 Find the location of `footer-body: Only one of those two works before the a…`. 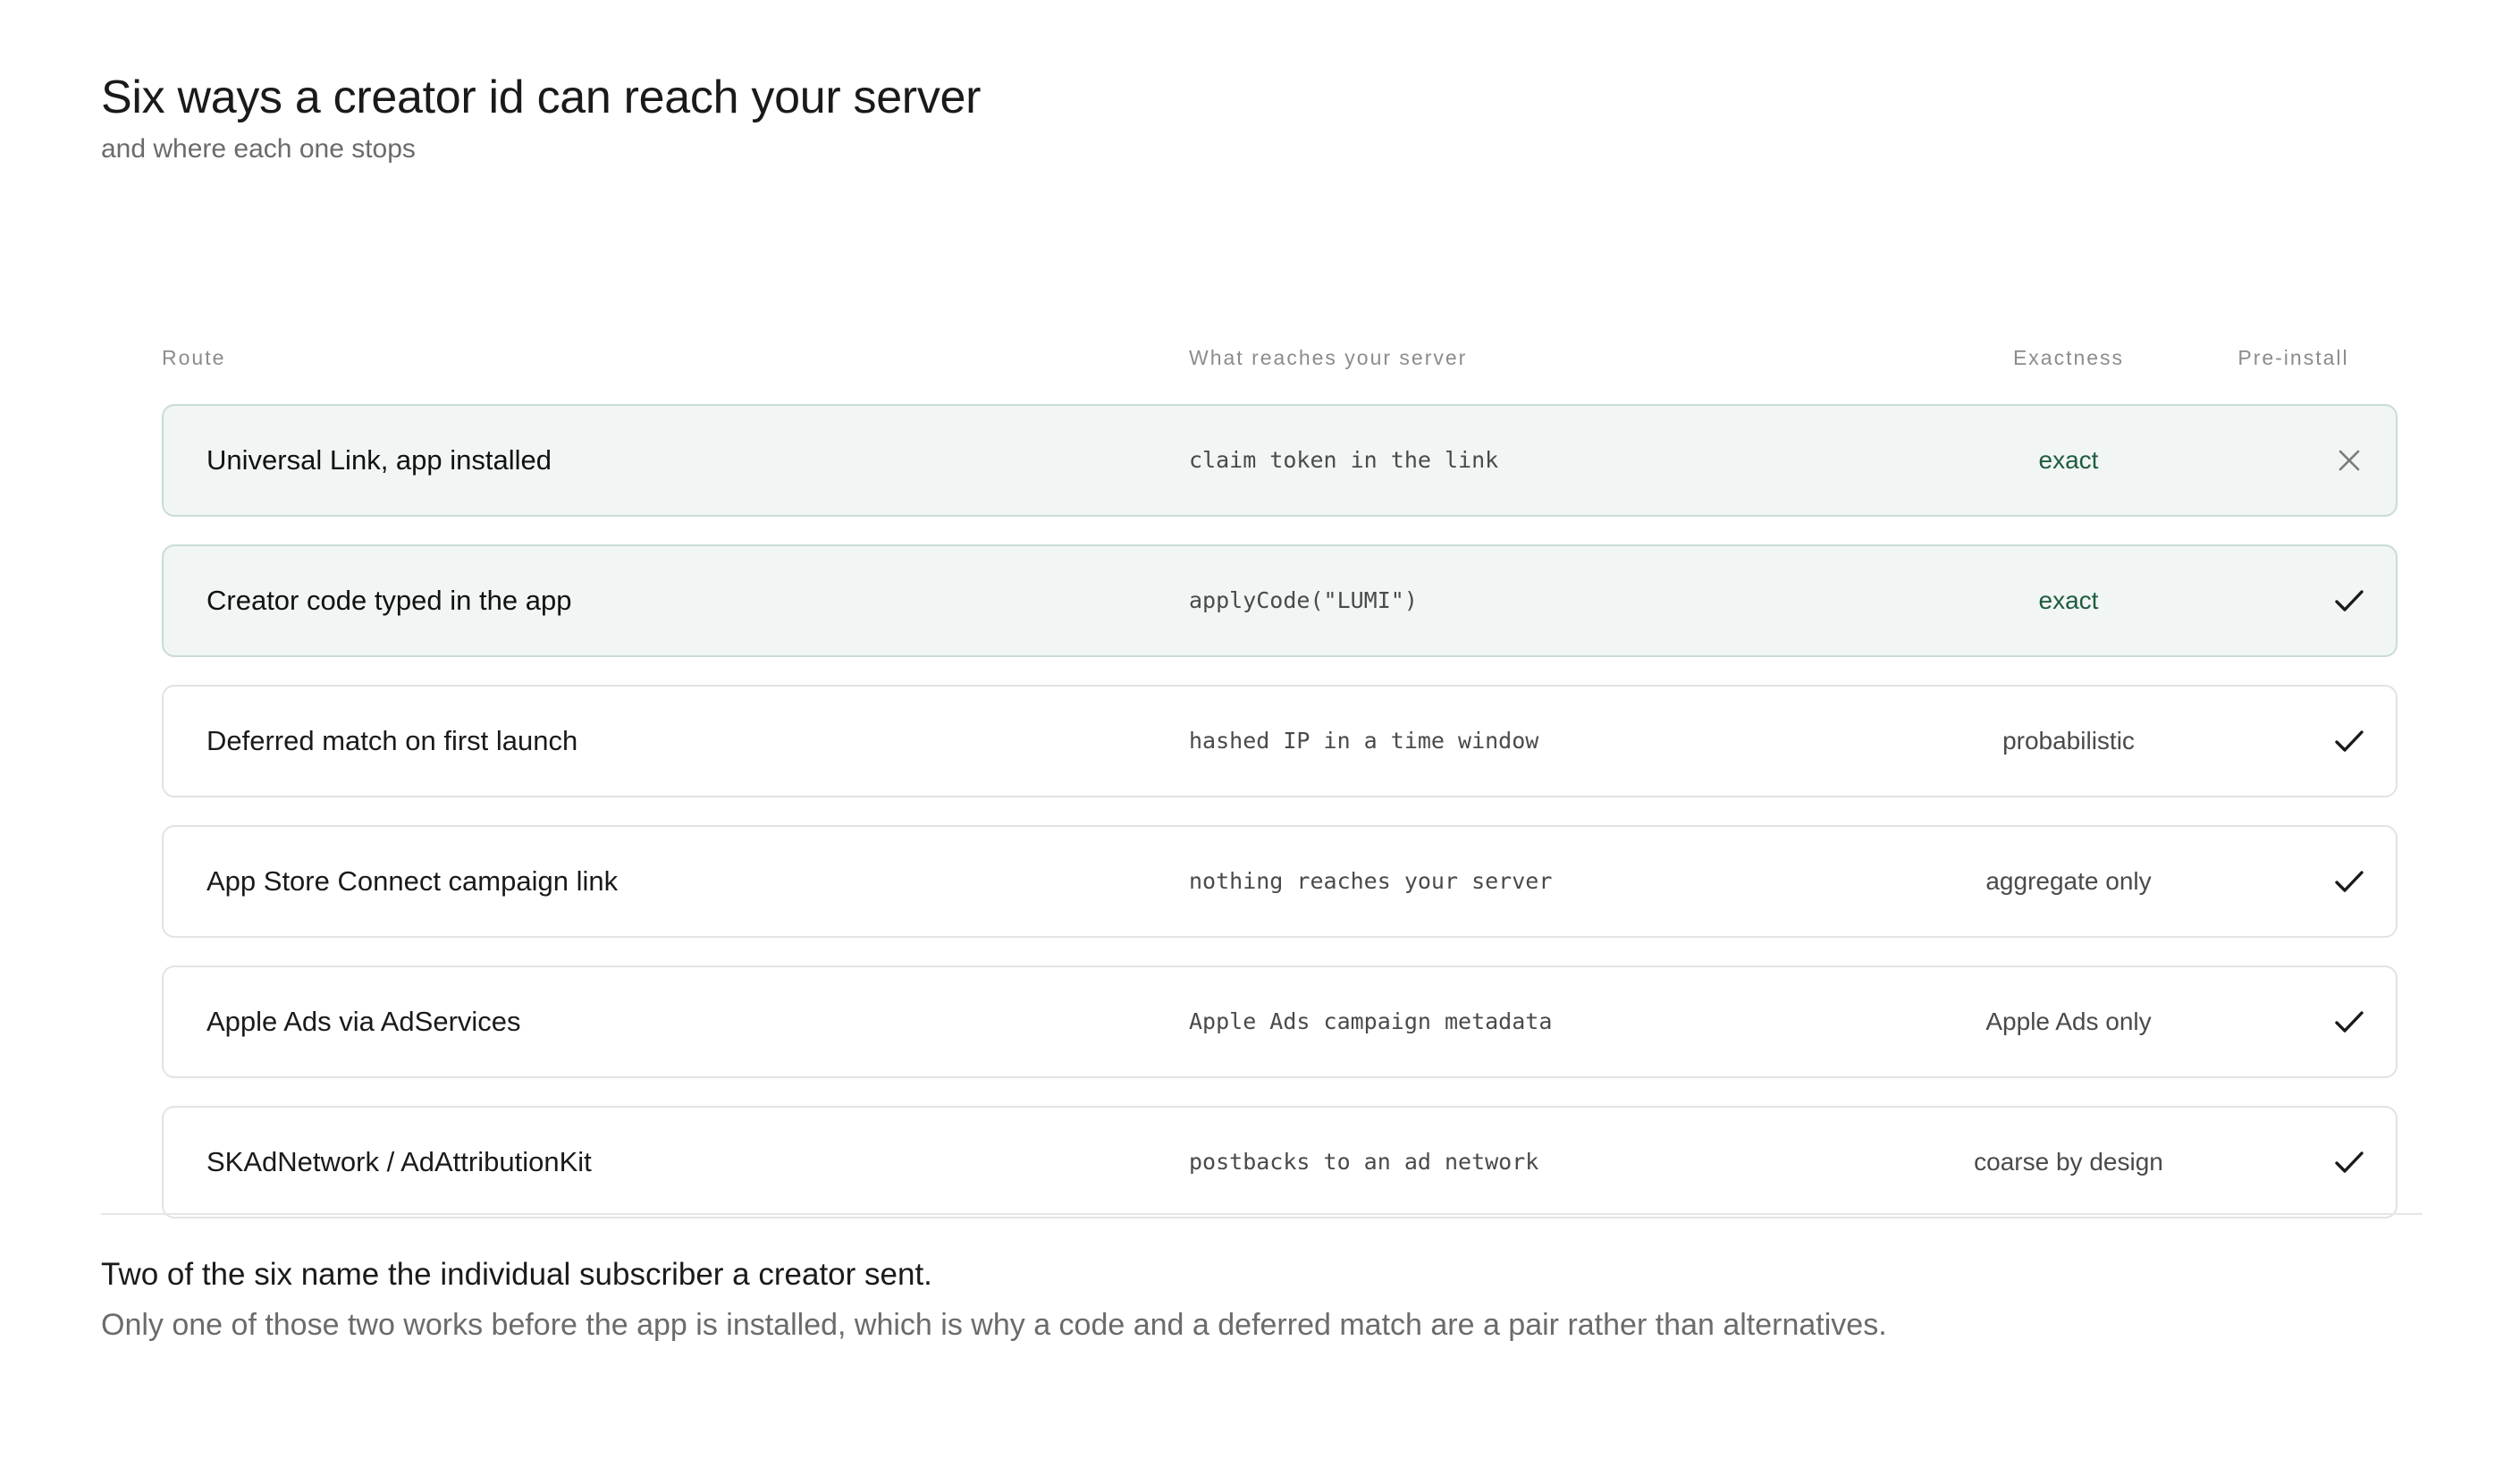

footer-body: Only one of those two works before the a… is located at coordinates (994, 1325).